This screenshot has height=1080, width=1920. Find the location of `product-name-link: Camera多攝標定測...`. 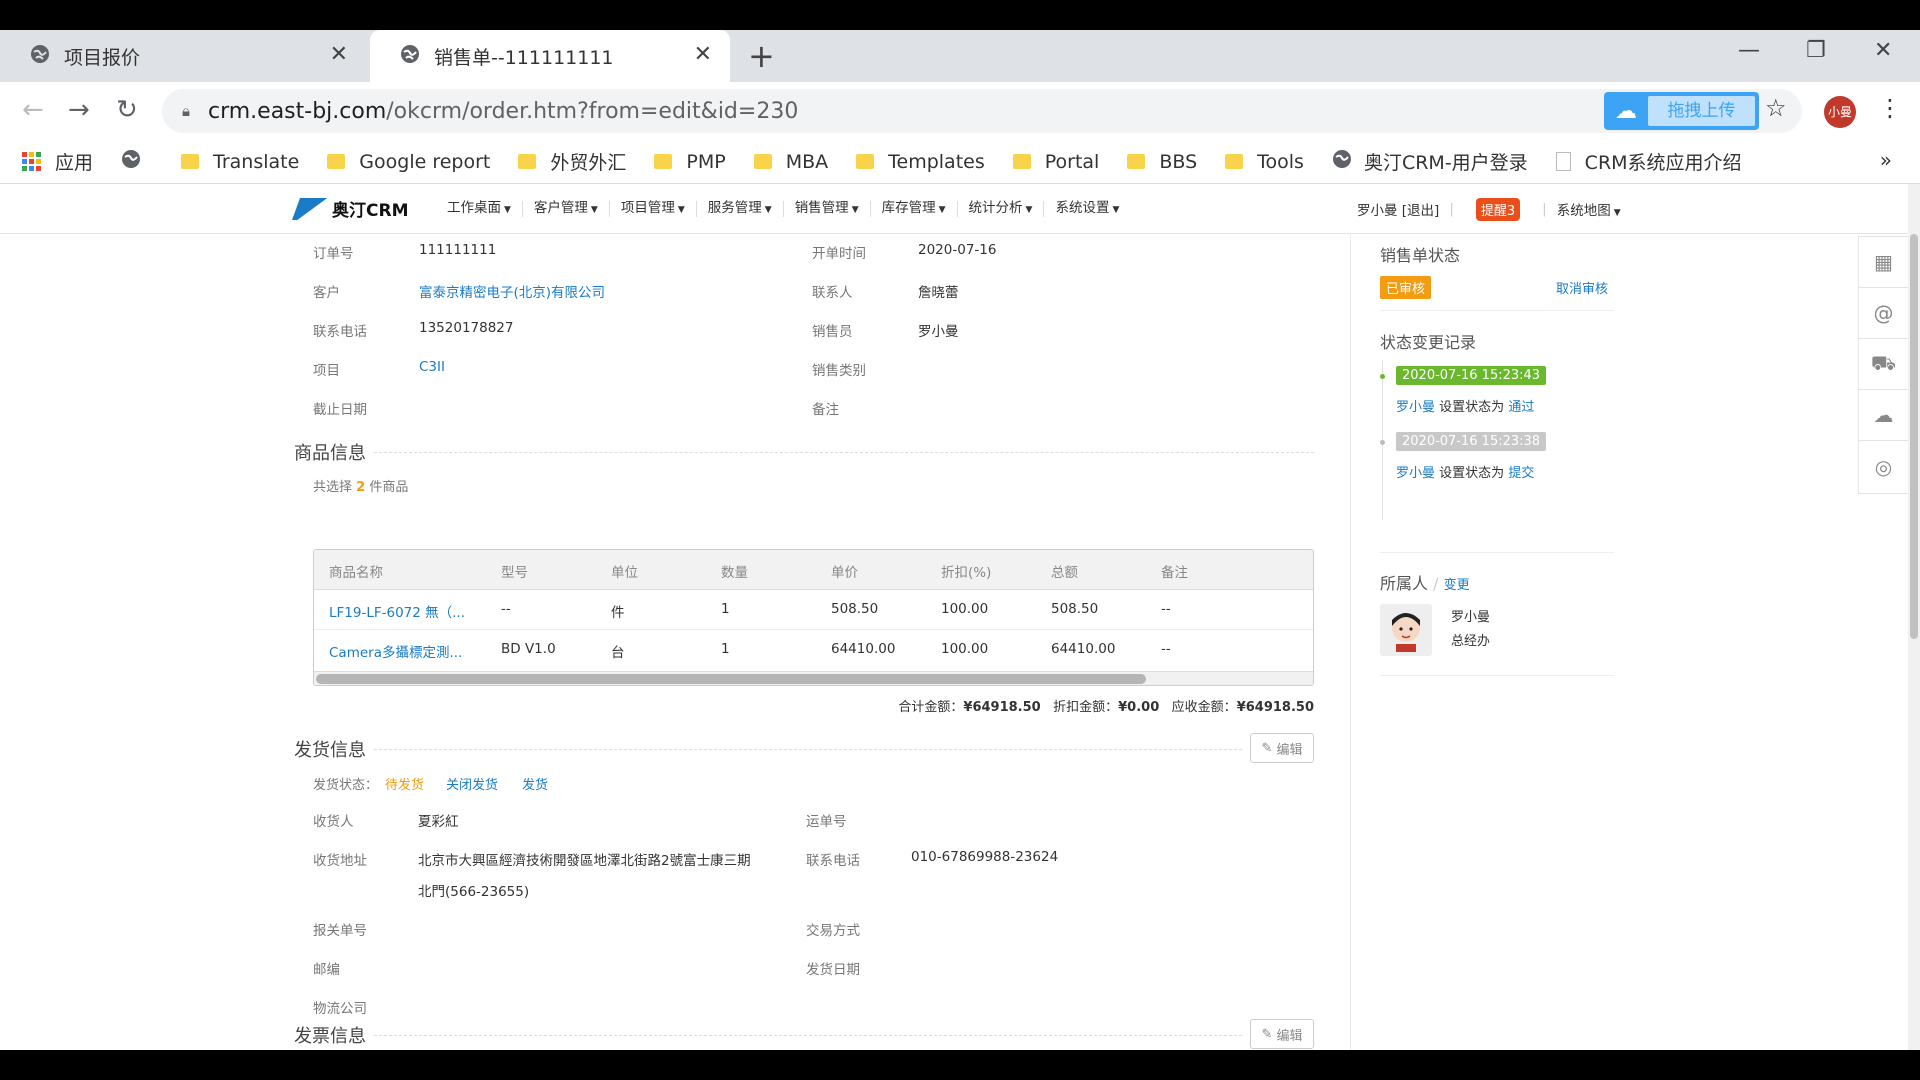

product-name-link: Camera多攝標定測... is located at coordinates (395, 651).